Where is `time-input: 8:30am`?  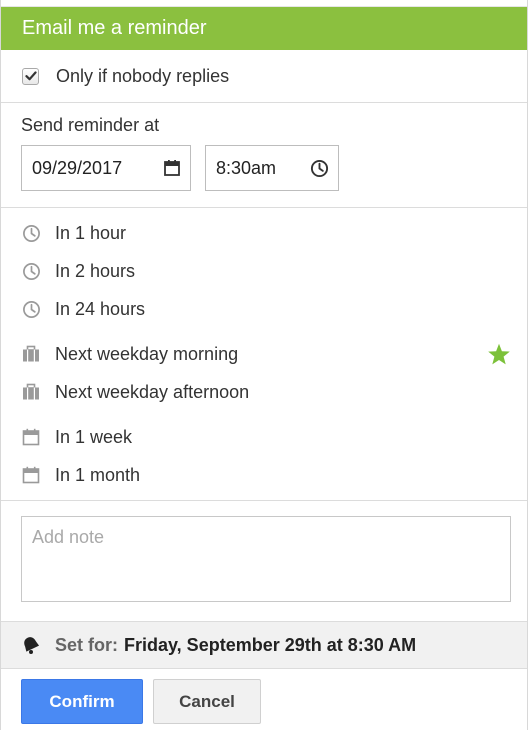
time-input: 8:30am is located at coordinates (272, 168).